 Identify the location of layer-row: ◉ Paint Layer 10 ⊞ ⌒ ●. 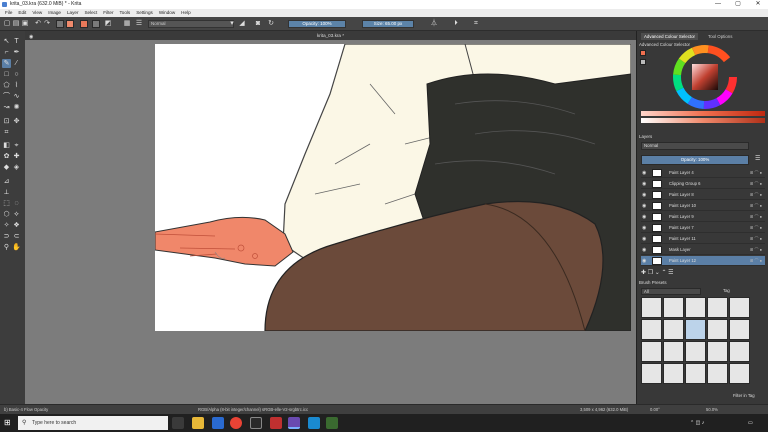
(703, 206).